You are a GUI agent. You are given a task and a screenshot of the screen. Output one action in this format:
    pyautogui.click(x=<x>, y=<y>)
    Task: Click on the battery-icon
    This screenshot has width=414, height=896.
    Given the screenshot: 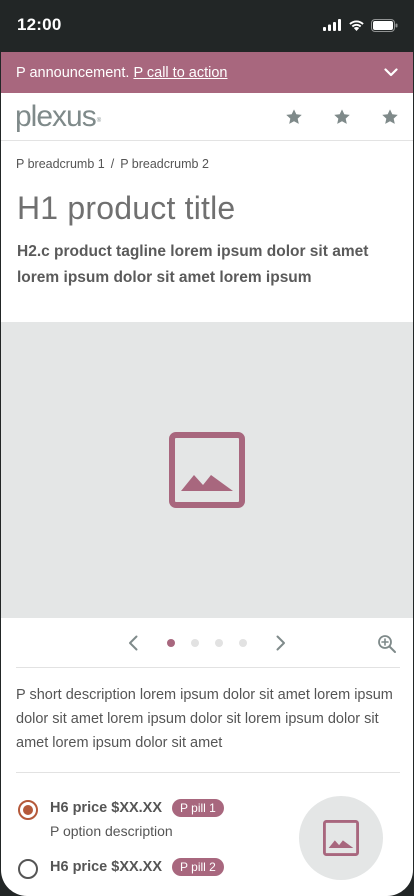 What is the action you would take?
    pyautogui.click(x=384, y=25)
    